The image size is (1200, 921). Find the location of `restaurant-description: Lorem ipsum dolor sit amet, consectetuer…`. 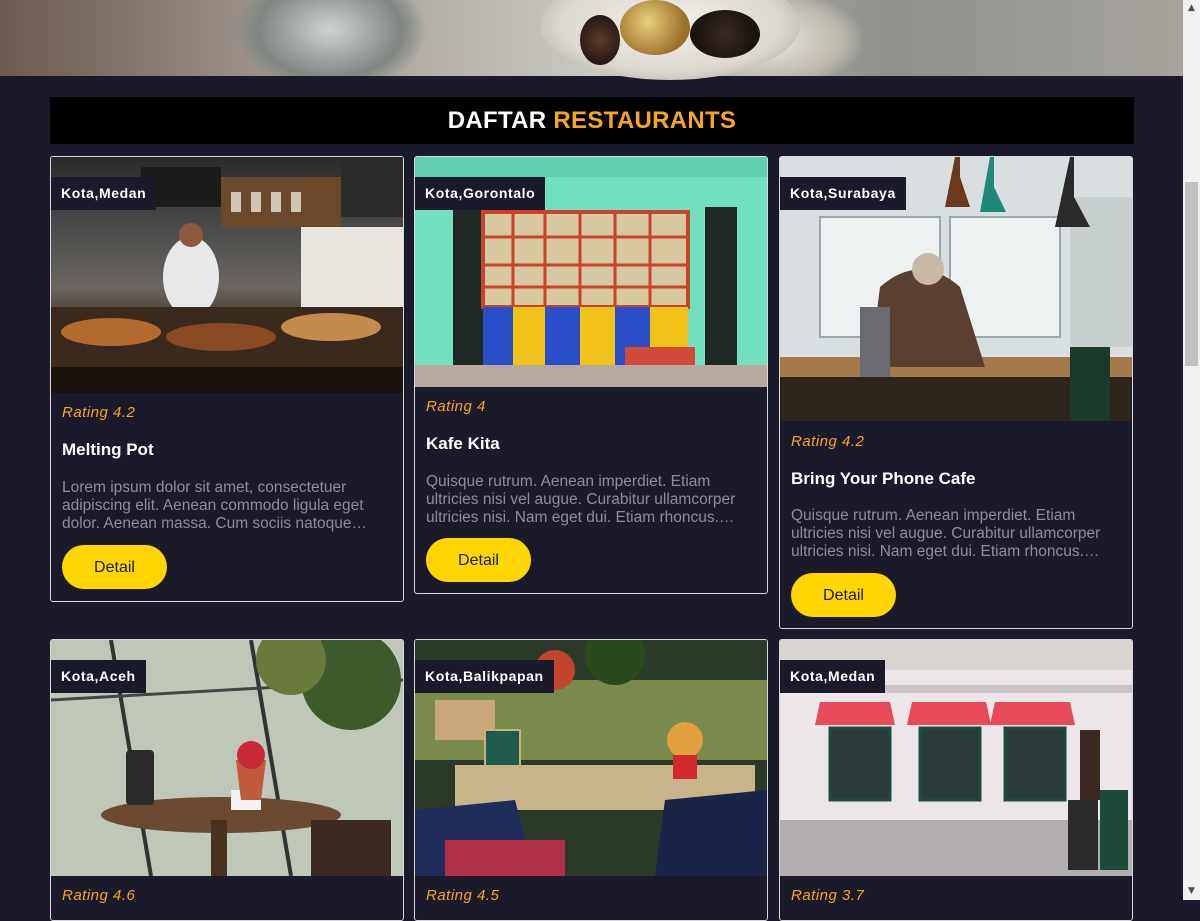

restaurant-description: Lorem ipsum dolor sit amet, consectetuer… is located at coordinates (213, 505).